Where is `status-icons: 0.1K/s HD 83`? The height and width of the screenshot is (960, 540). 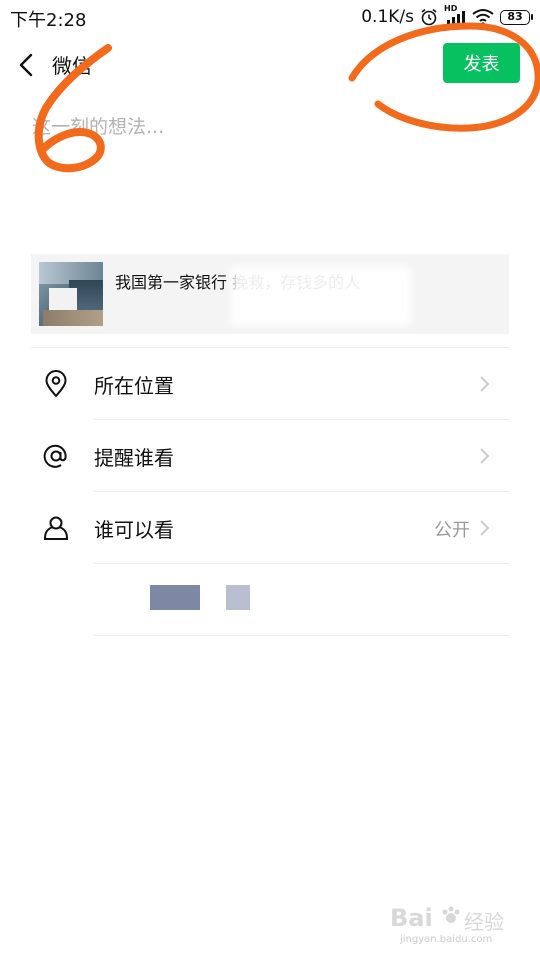 status-icons: 0.1K/s HD 83 is located at coordinates (447, 16).